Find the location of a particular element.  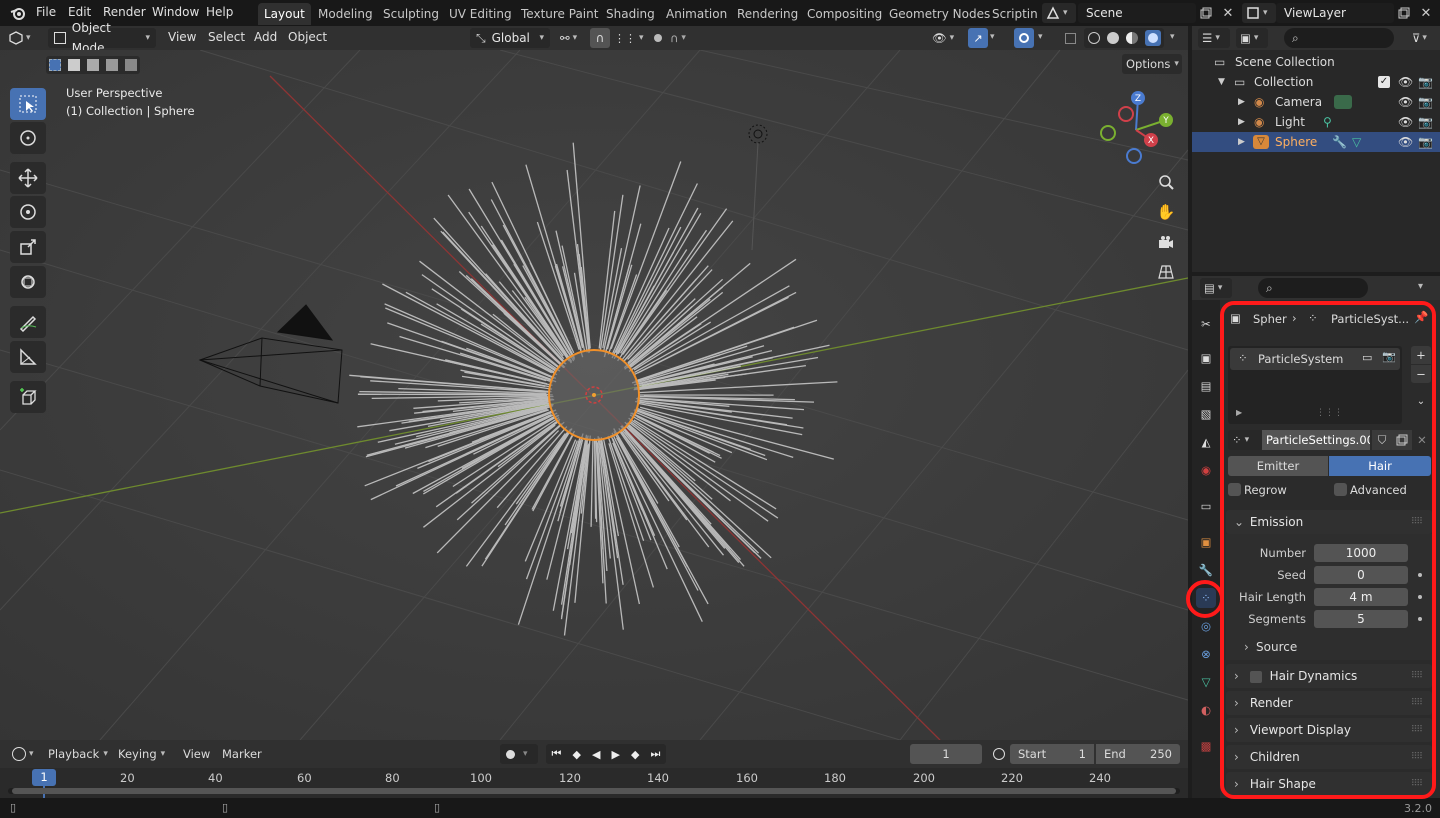

properties-search-input: ⌕ is located at coordinates (1313, 288).